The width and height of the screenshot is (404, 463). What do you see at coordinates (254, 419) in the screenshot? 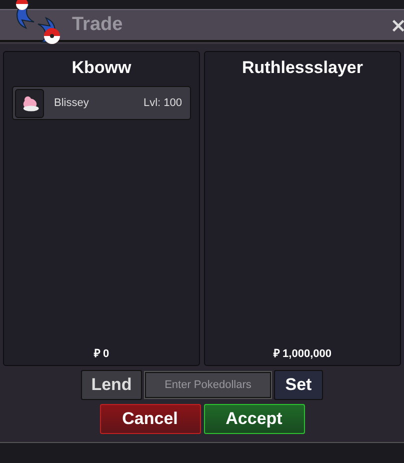
I see `accept-button: Accept` at bounding box center [254, 419].